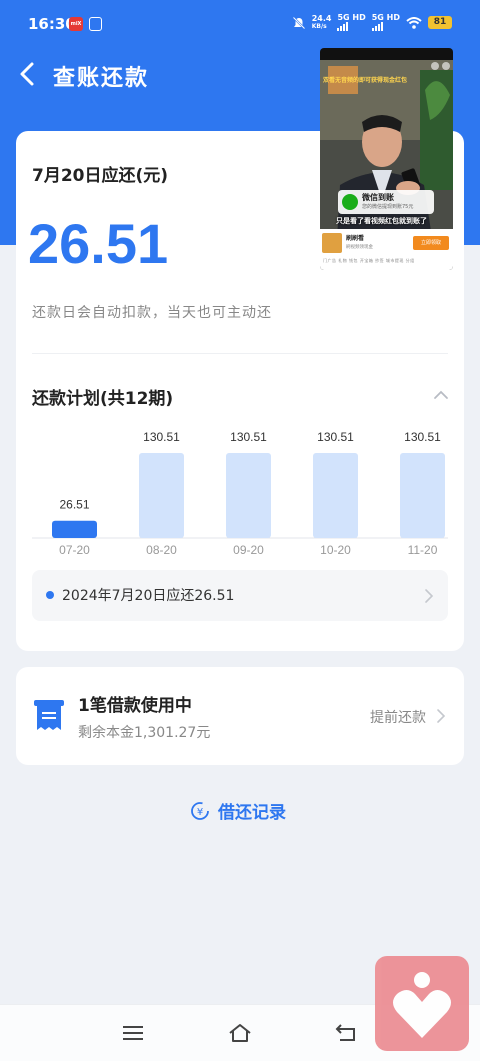  Describe the element at coordinates (414, 22) in the screenshot. I see `wifi-icon` at that location.